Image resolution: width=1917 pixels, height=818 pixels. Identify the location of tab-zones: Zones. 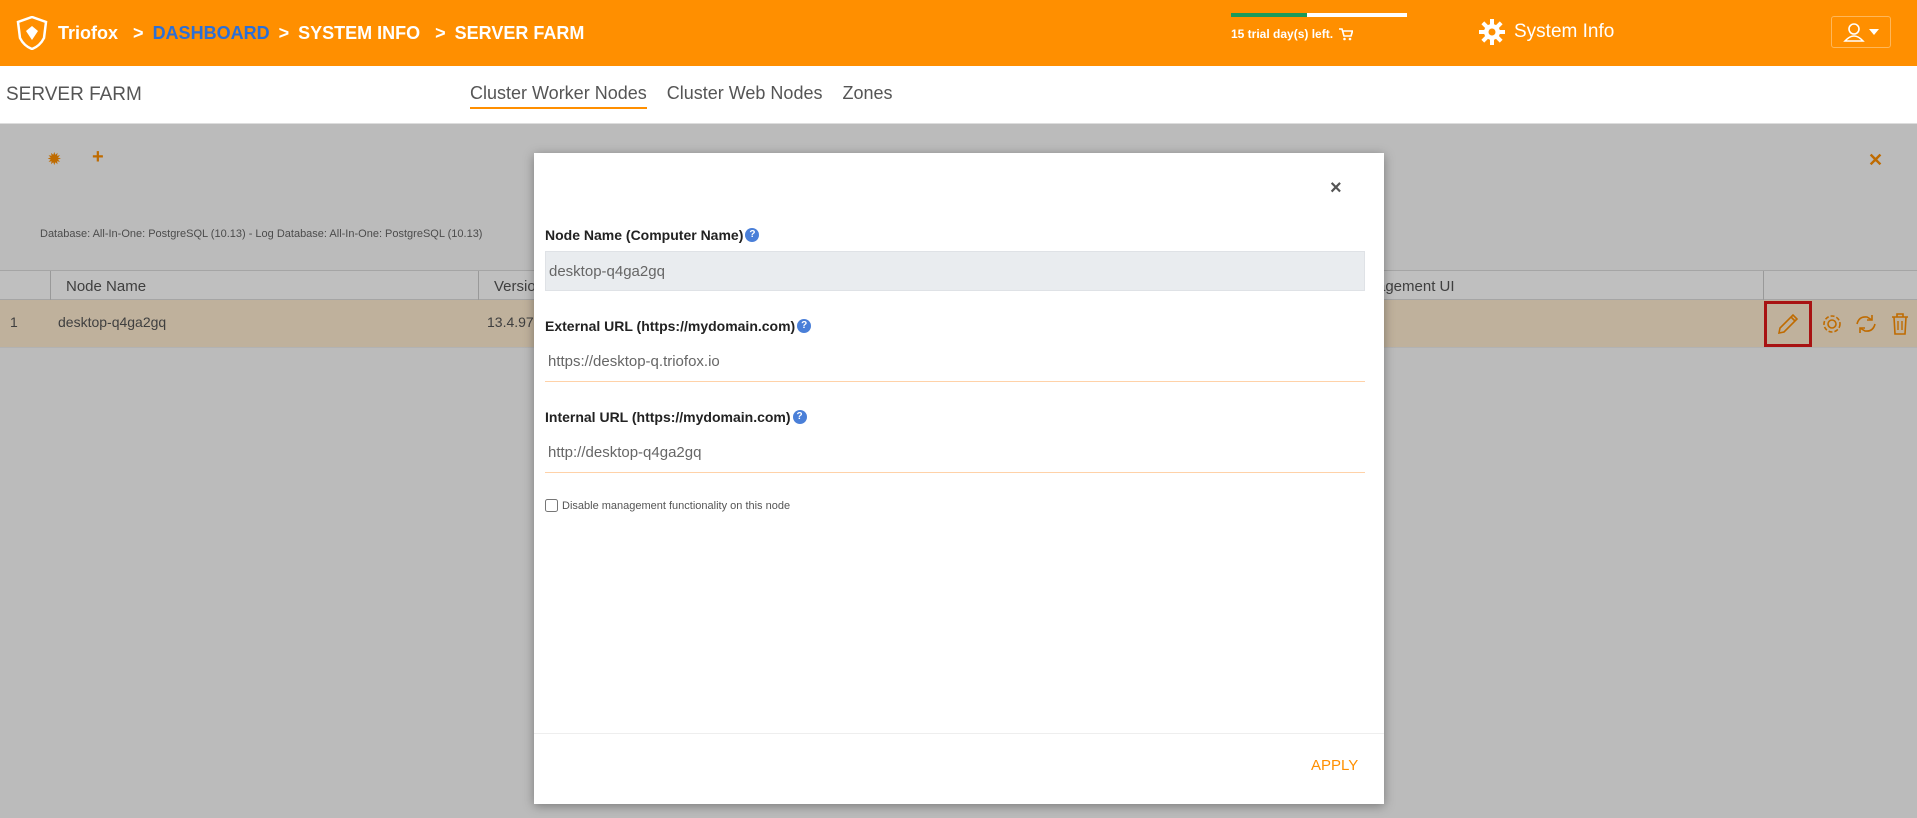
(867, 96).